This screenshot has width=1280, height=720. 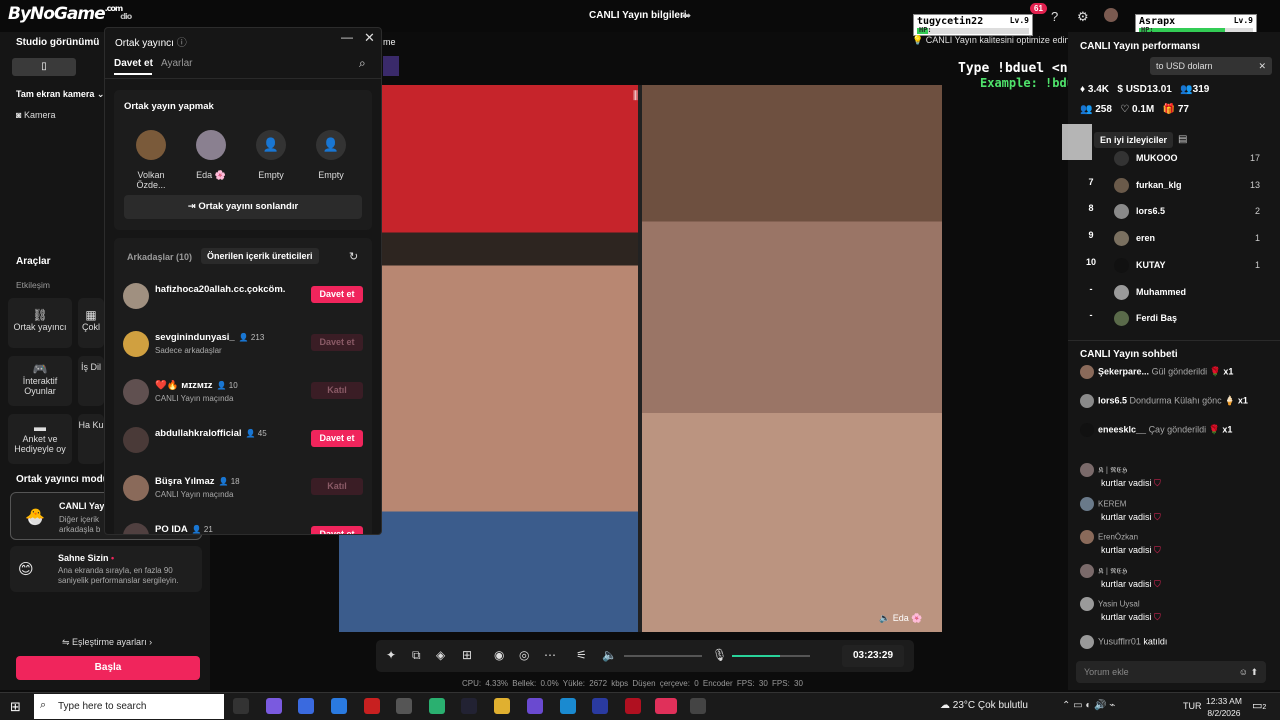 I want to click on copilot-icon, so click(x=274, y=706).